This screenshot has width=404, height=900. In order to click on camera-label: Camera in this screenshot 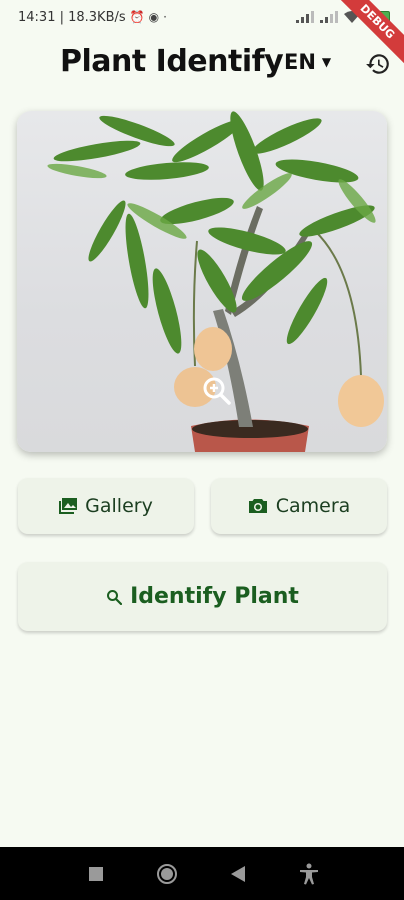, I will do `click(313, 506)`.